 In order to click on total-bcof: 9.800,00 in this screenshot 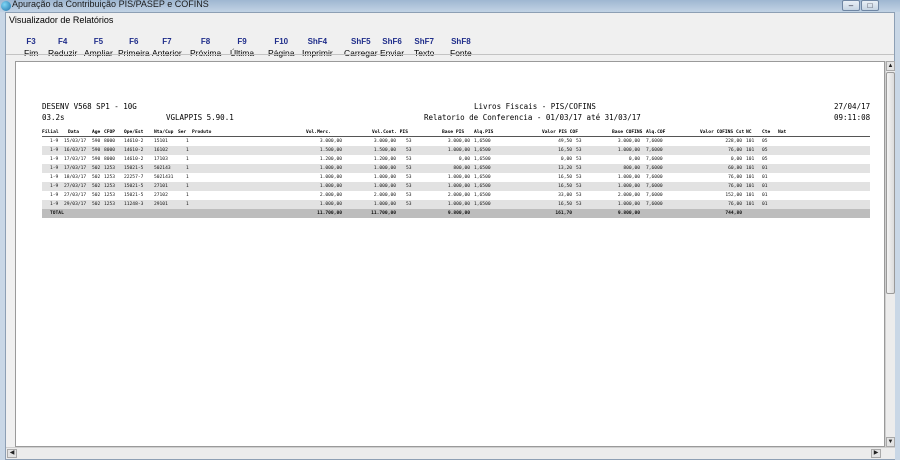, I will do `click(628, 213)`.